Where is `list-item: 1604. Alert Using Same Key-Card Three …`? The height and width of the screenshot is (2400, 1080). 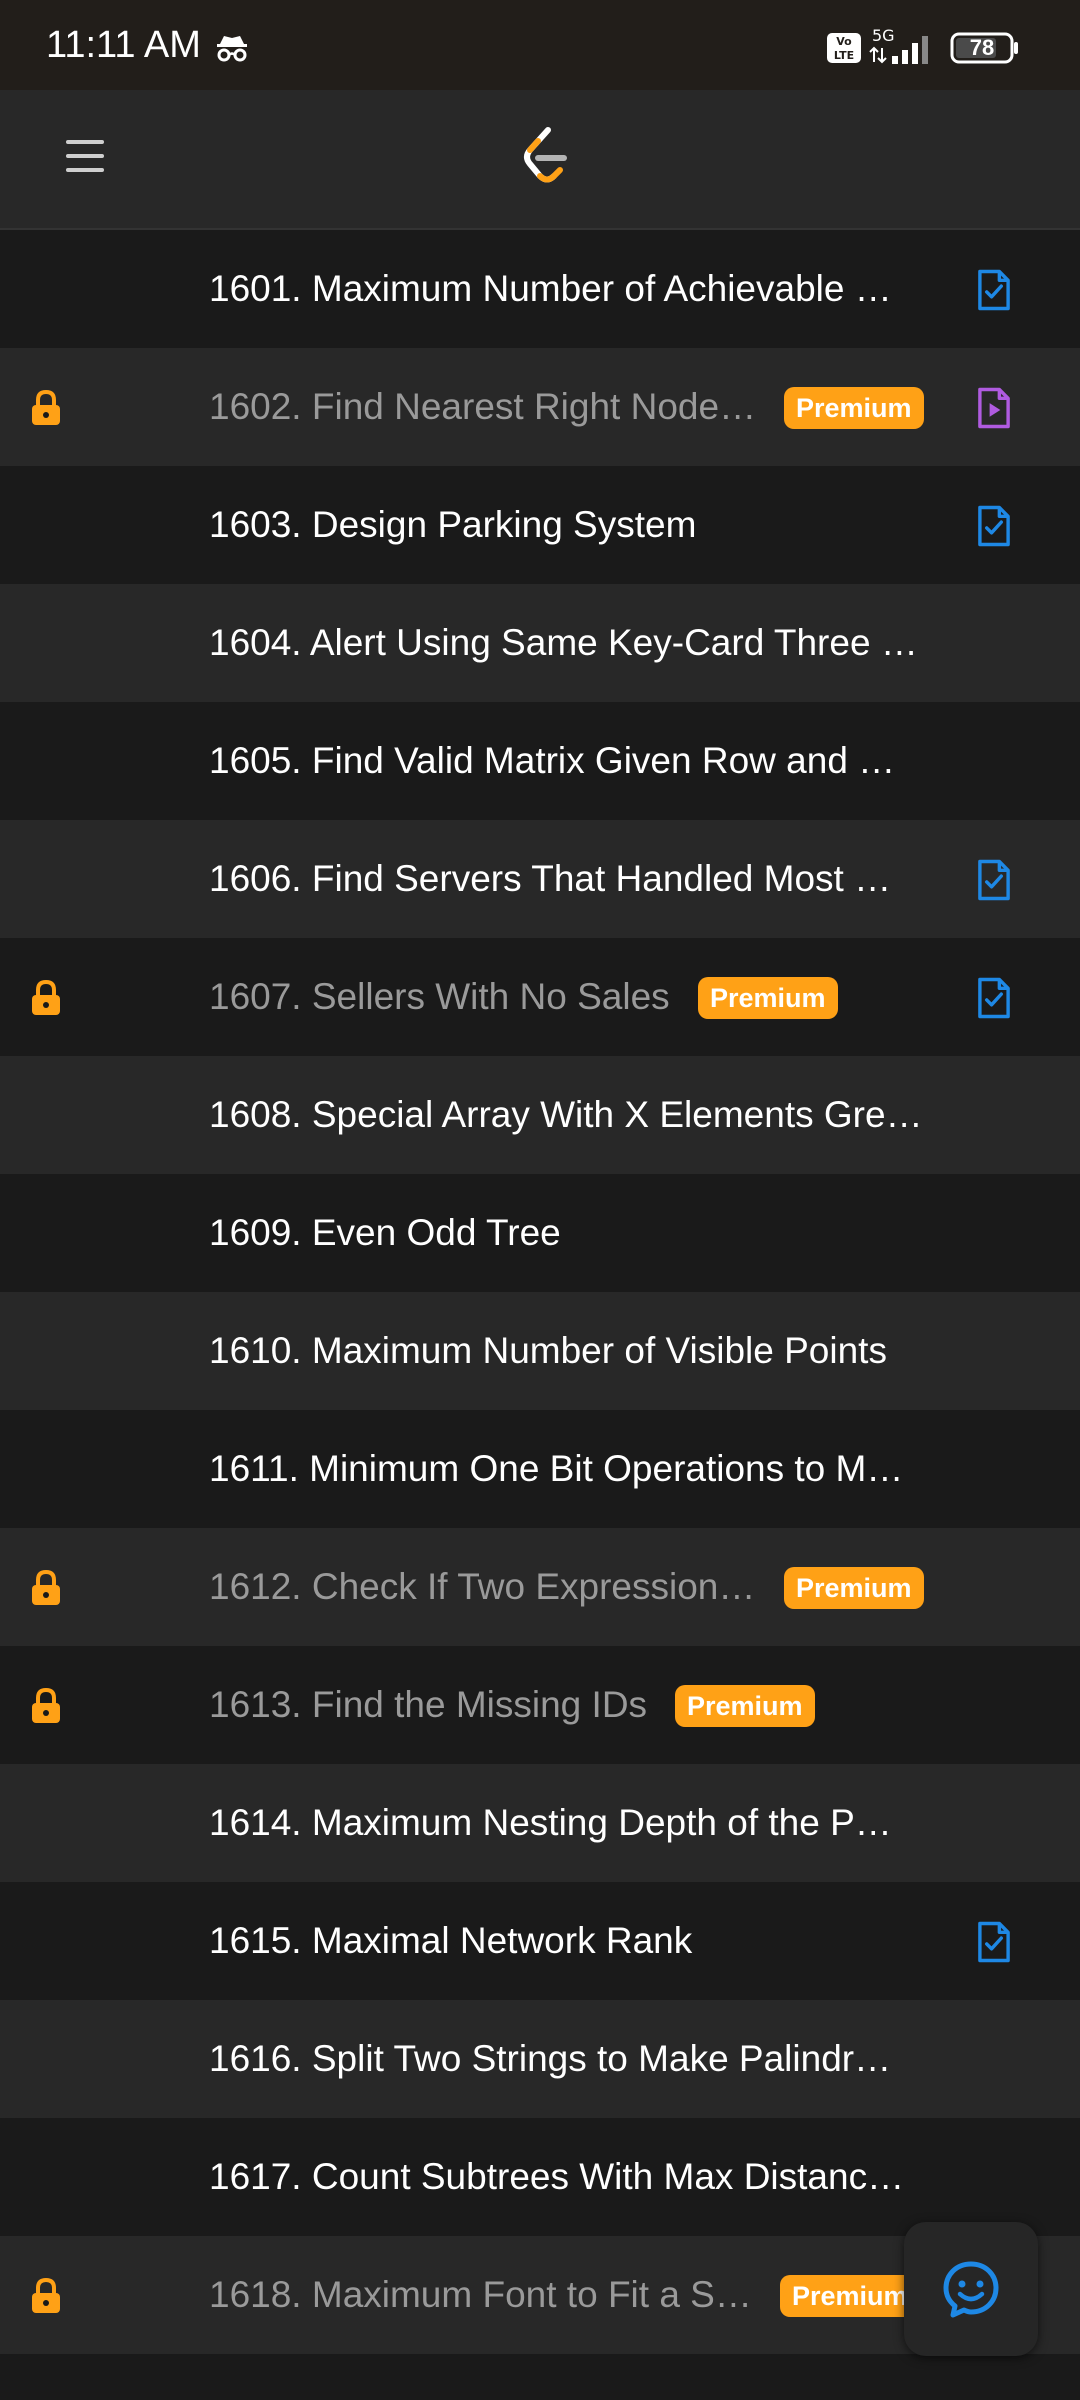
list-item: 1604. Alert Using Same Key-Card Three … is located at coordinates (540, 643).